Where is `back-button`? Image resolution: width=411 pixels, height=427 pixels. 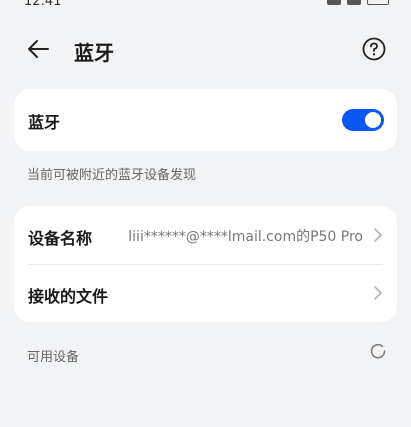
back-button is located at coordinates (39, 49).